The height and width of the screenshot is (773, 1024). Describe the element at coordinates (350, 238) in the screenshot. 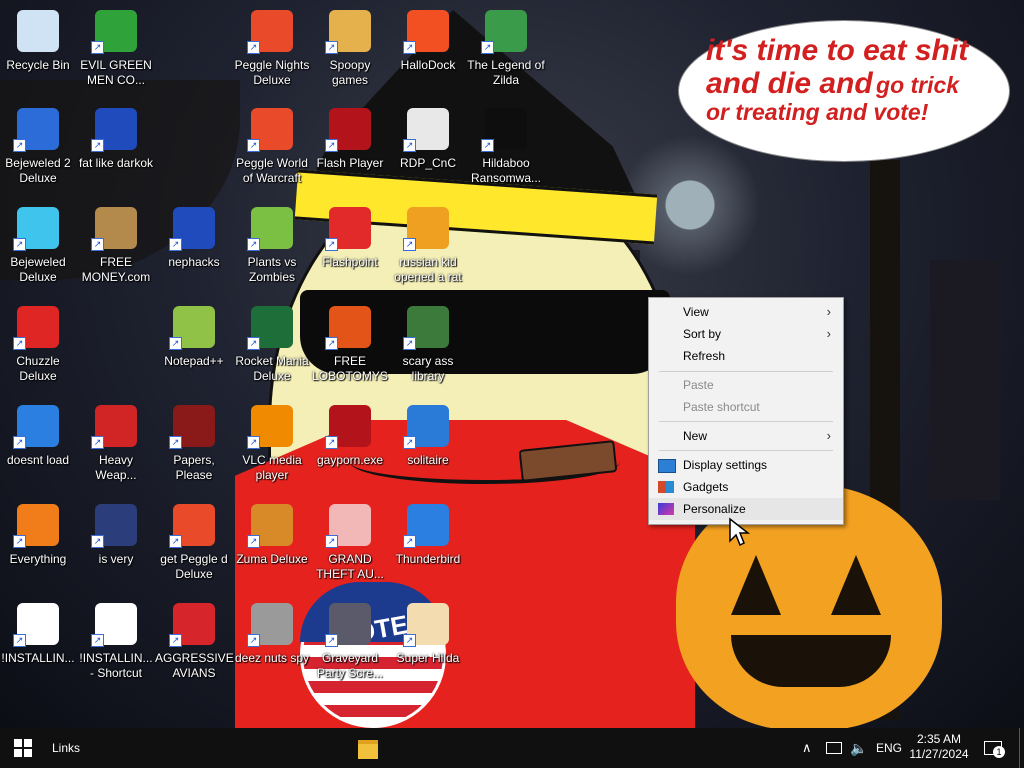

I see `desktop-icon: ↗ Flashpoint` at that location.